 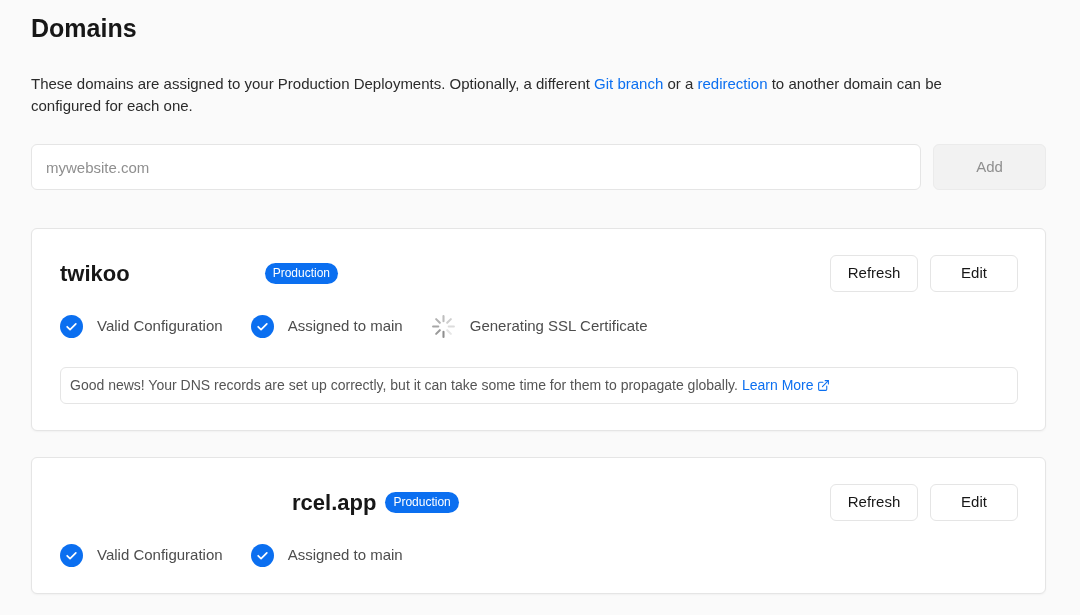 What do you see at coordinates (487, 95) in the screenshot?
I see `description-text: These domains are assigned to your Production Deployments. Optionally, a different Git branch or a redirection to another domain can be configured for each one.` at bounding box center [487, 95].